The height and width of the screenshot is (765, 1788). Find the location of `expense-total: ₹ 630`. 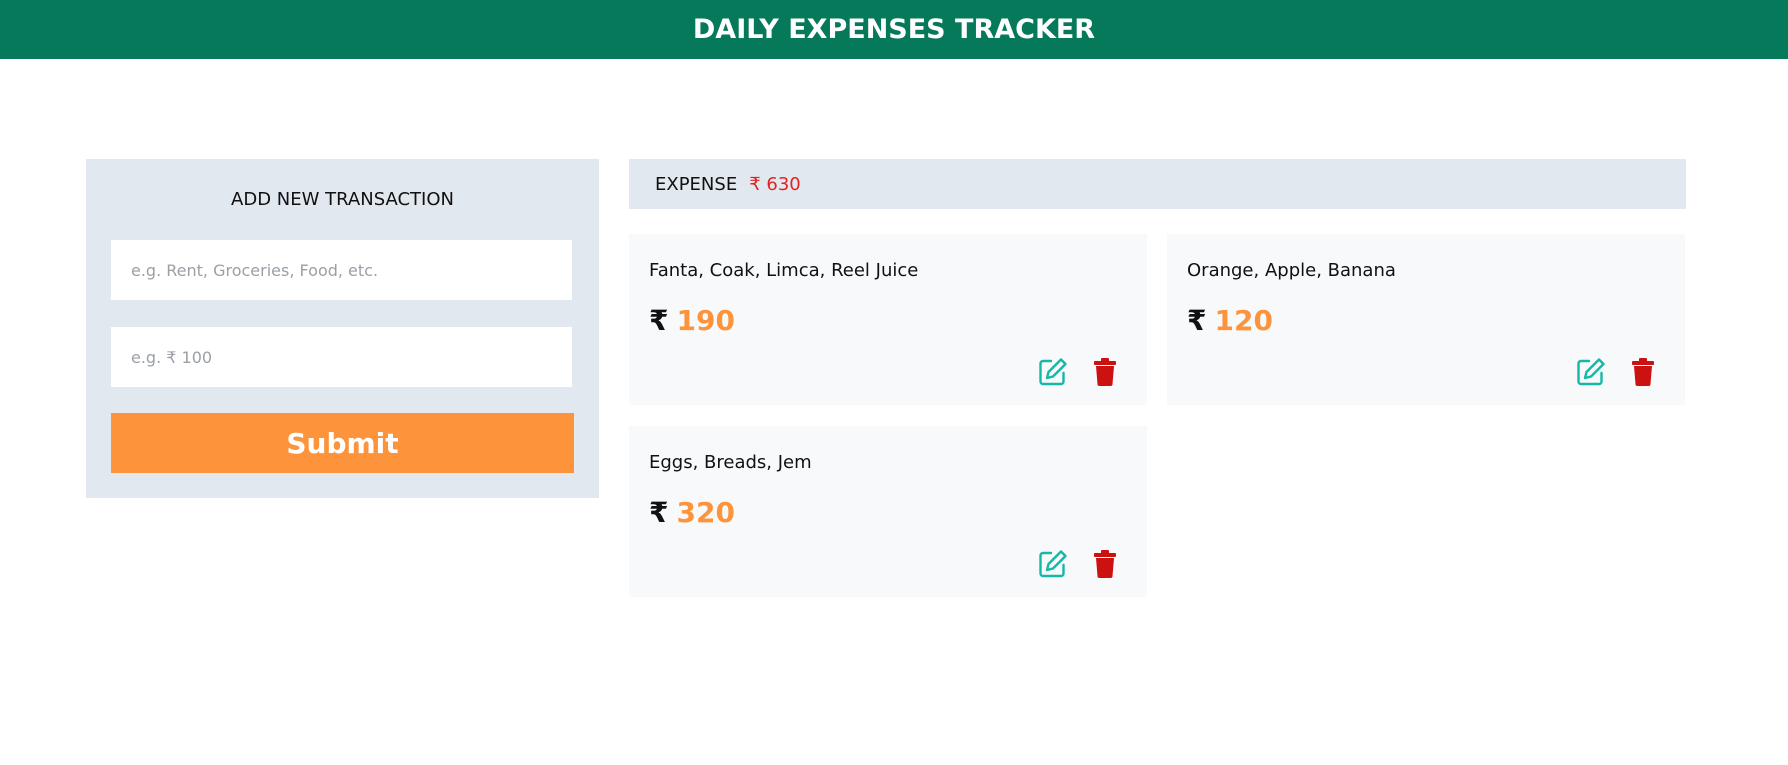

expense-total: ₹ 630 is located at coordinates (775, 184).